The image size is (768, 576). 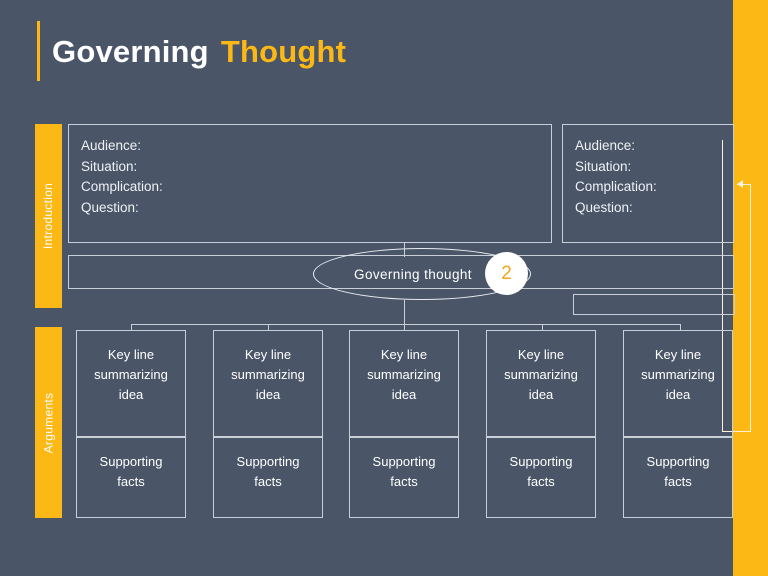 I want to click on page-title-primary: Governing, so click(x=130, y=51).